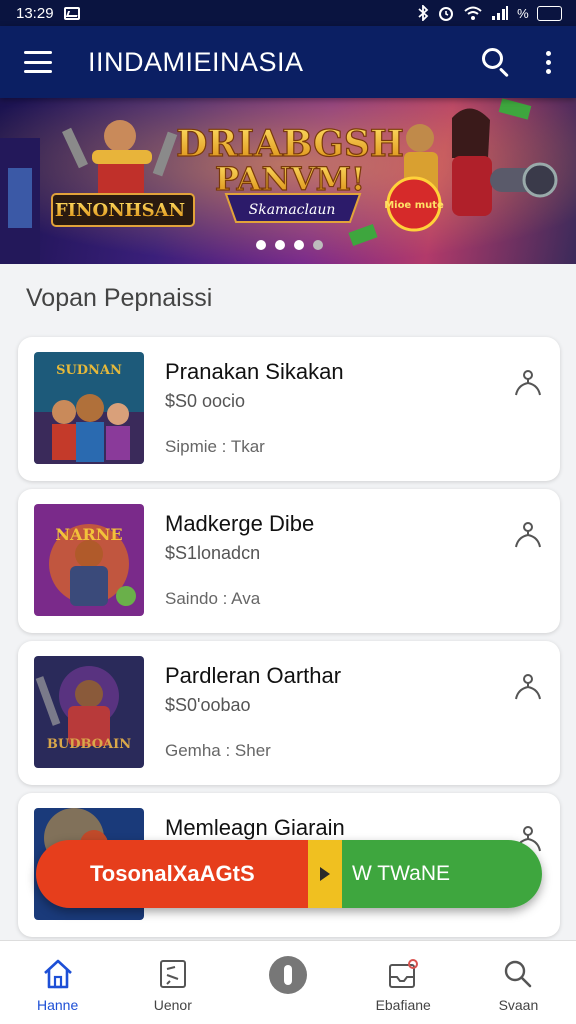  I want to click on game-thumbnail: NARNE, so click(89, 560).